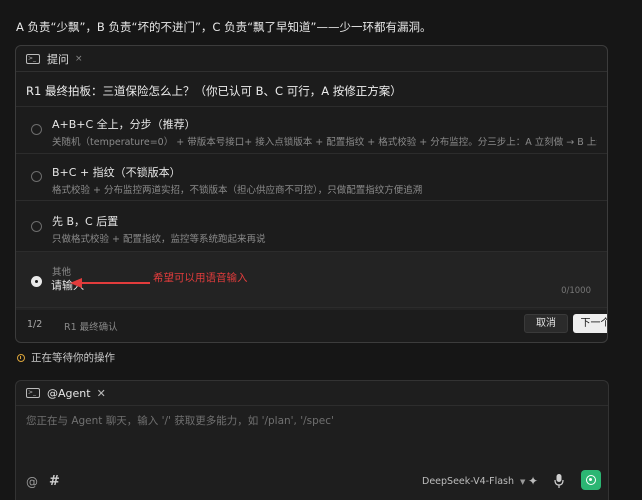  I want to click on hash-icon: #, so click(54, 481).